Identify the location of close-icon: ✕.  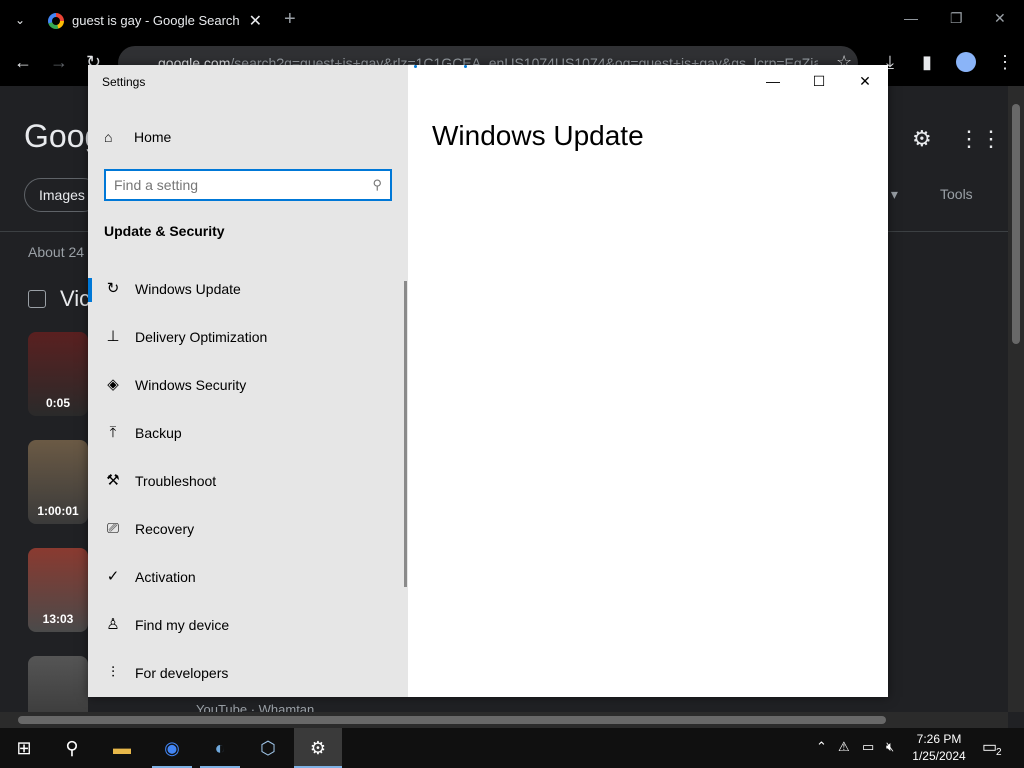
(865, 81).